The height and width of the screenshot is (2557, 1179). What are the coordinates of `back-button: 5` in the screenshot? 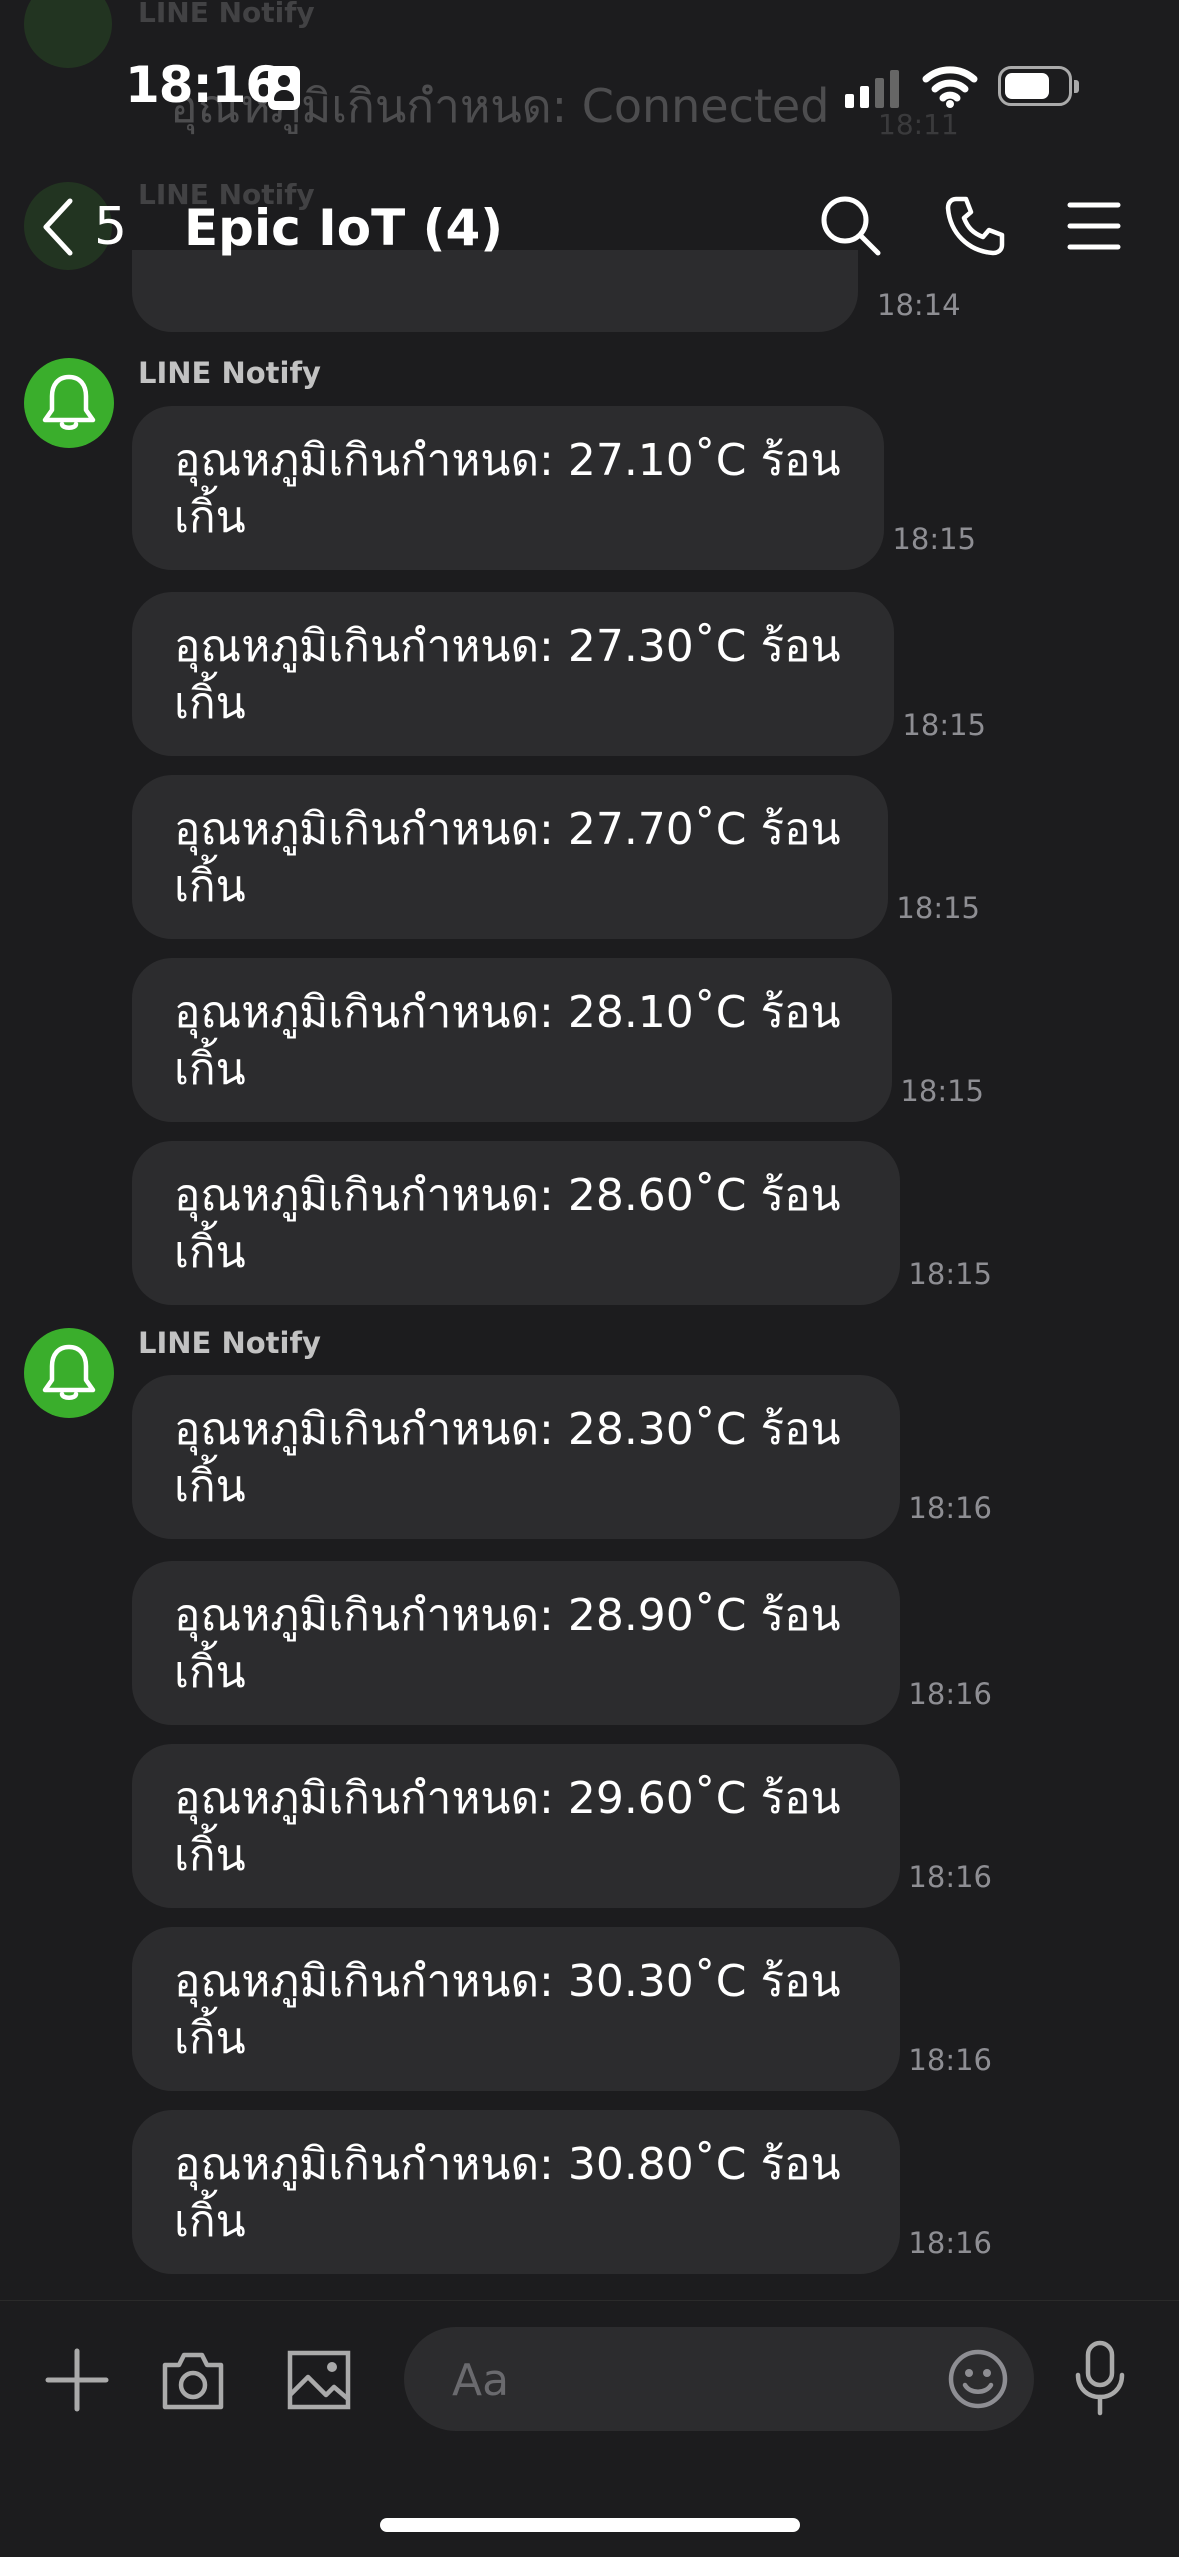 It's located at (82, 227).